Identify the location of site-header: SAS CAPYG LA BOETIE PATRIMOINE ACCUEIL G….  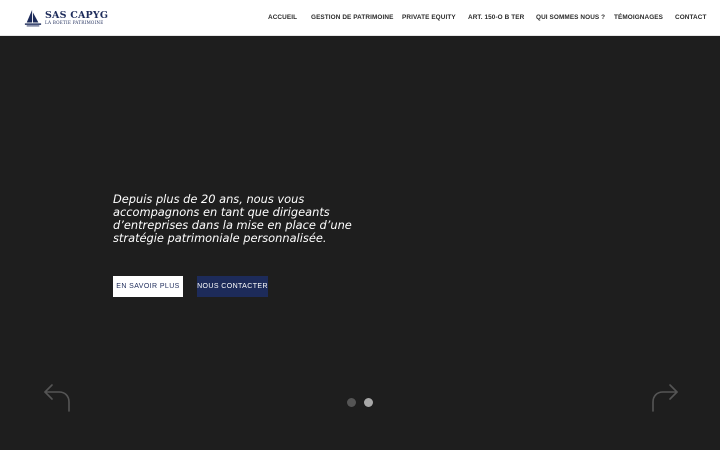
(360, 18).